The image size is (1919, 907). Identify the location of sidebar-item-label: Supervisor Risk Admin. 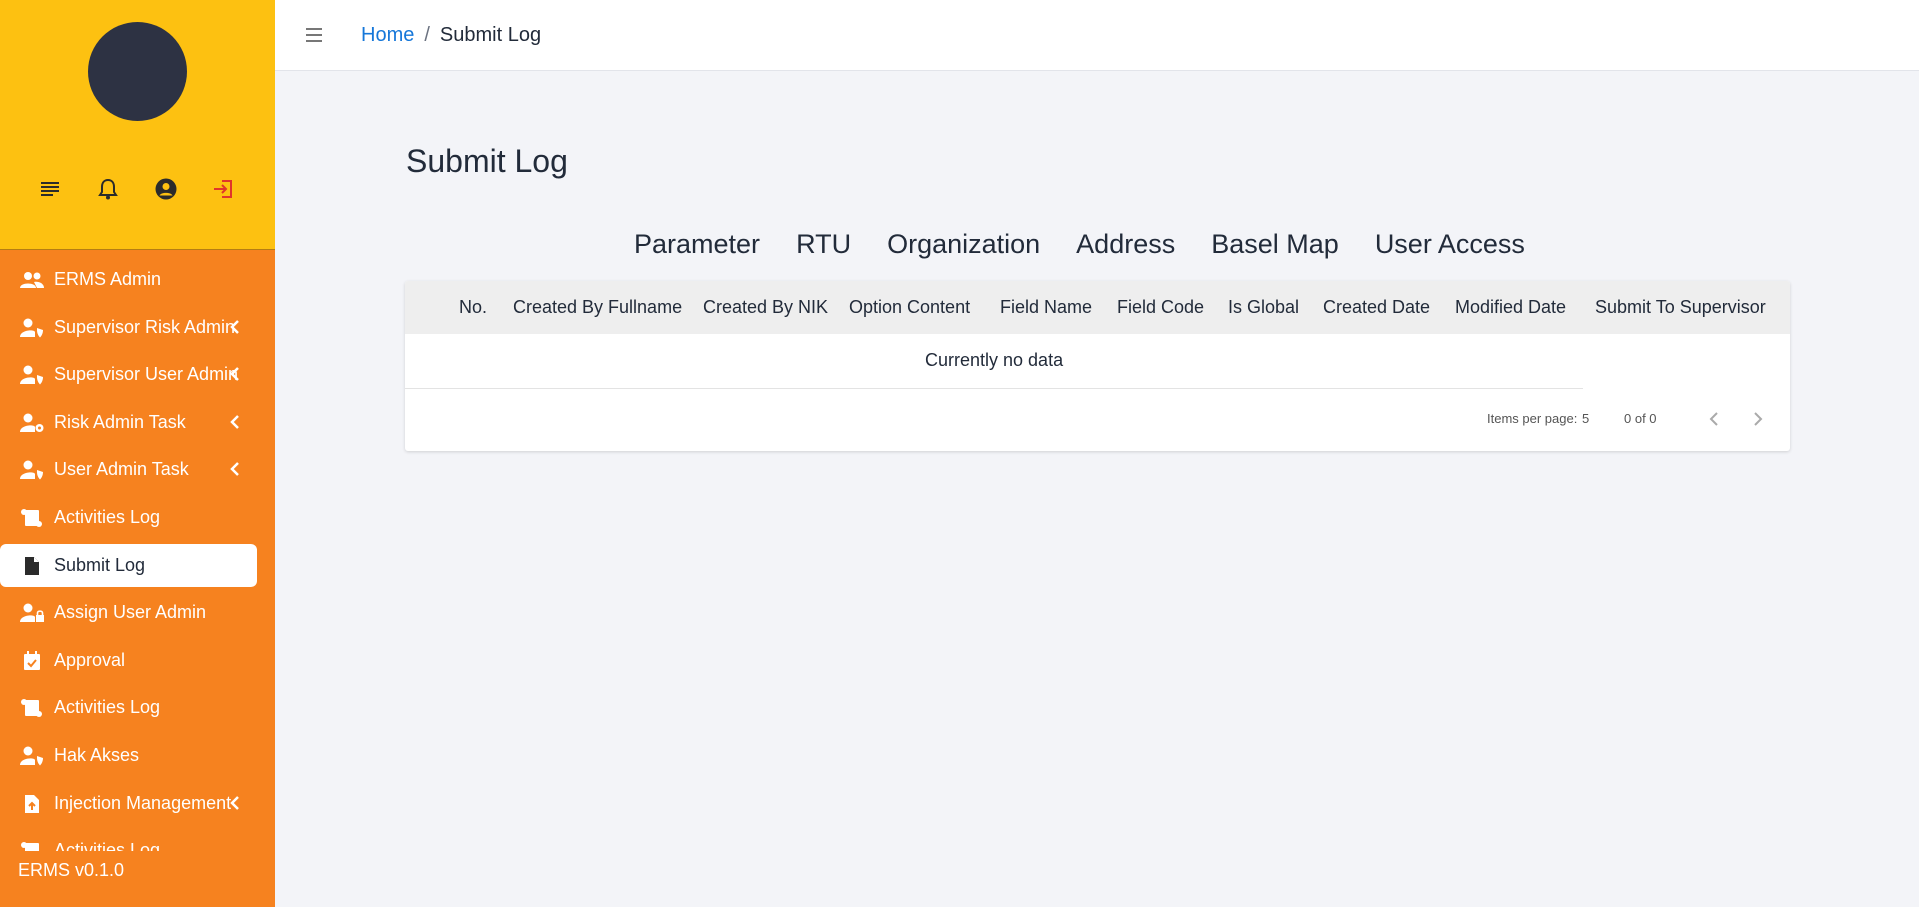
(145, 326).